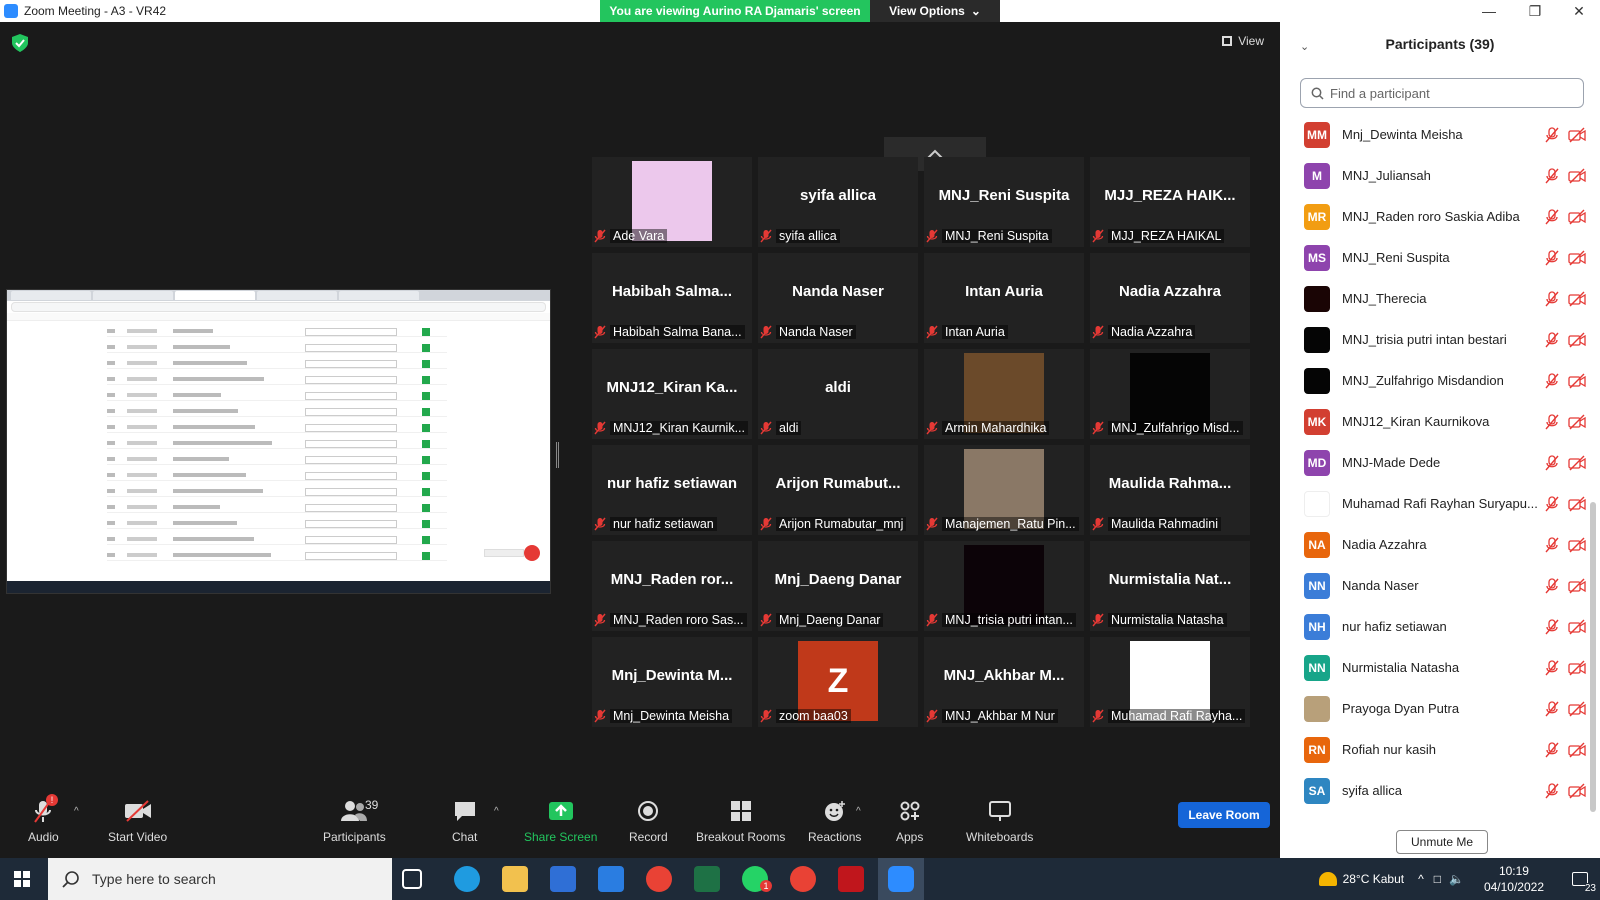 The height and width of the screenshot is (900, 1600). What do you see at coordinates (563, 879) in the screenshot?
I see `microsoft-store-icon` at bounding box center [563, 879].